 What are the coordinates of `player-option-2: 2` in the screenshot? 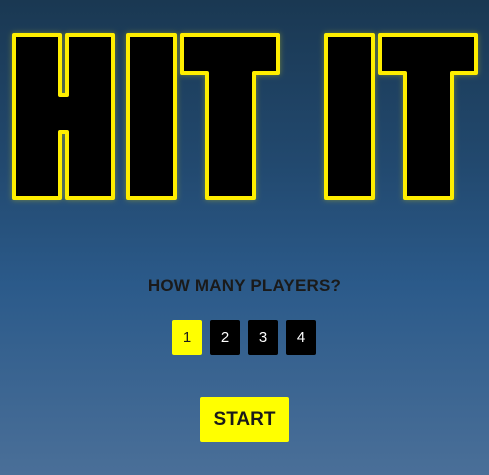 It's located at (225, 337).